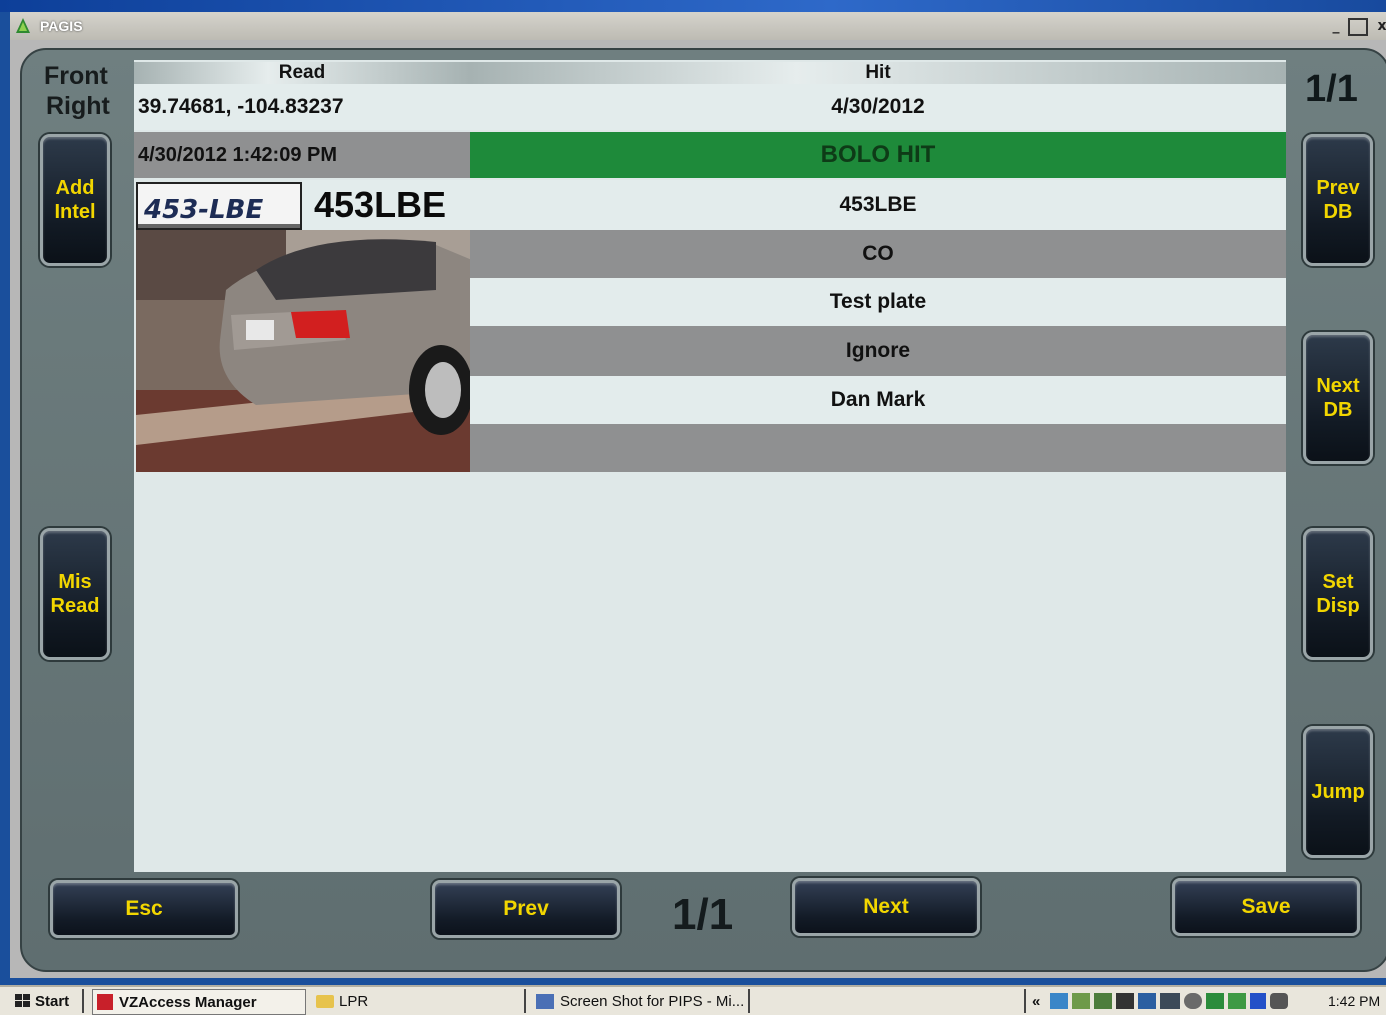  I want to click on next-button: Next, so click(886, 907).